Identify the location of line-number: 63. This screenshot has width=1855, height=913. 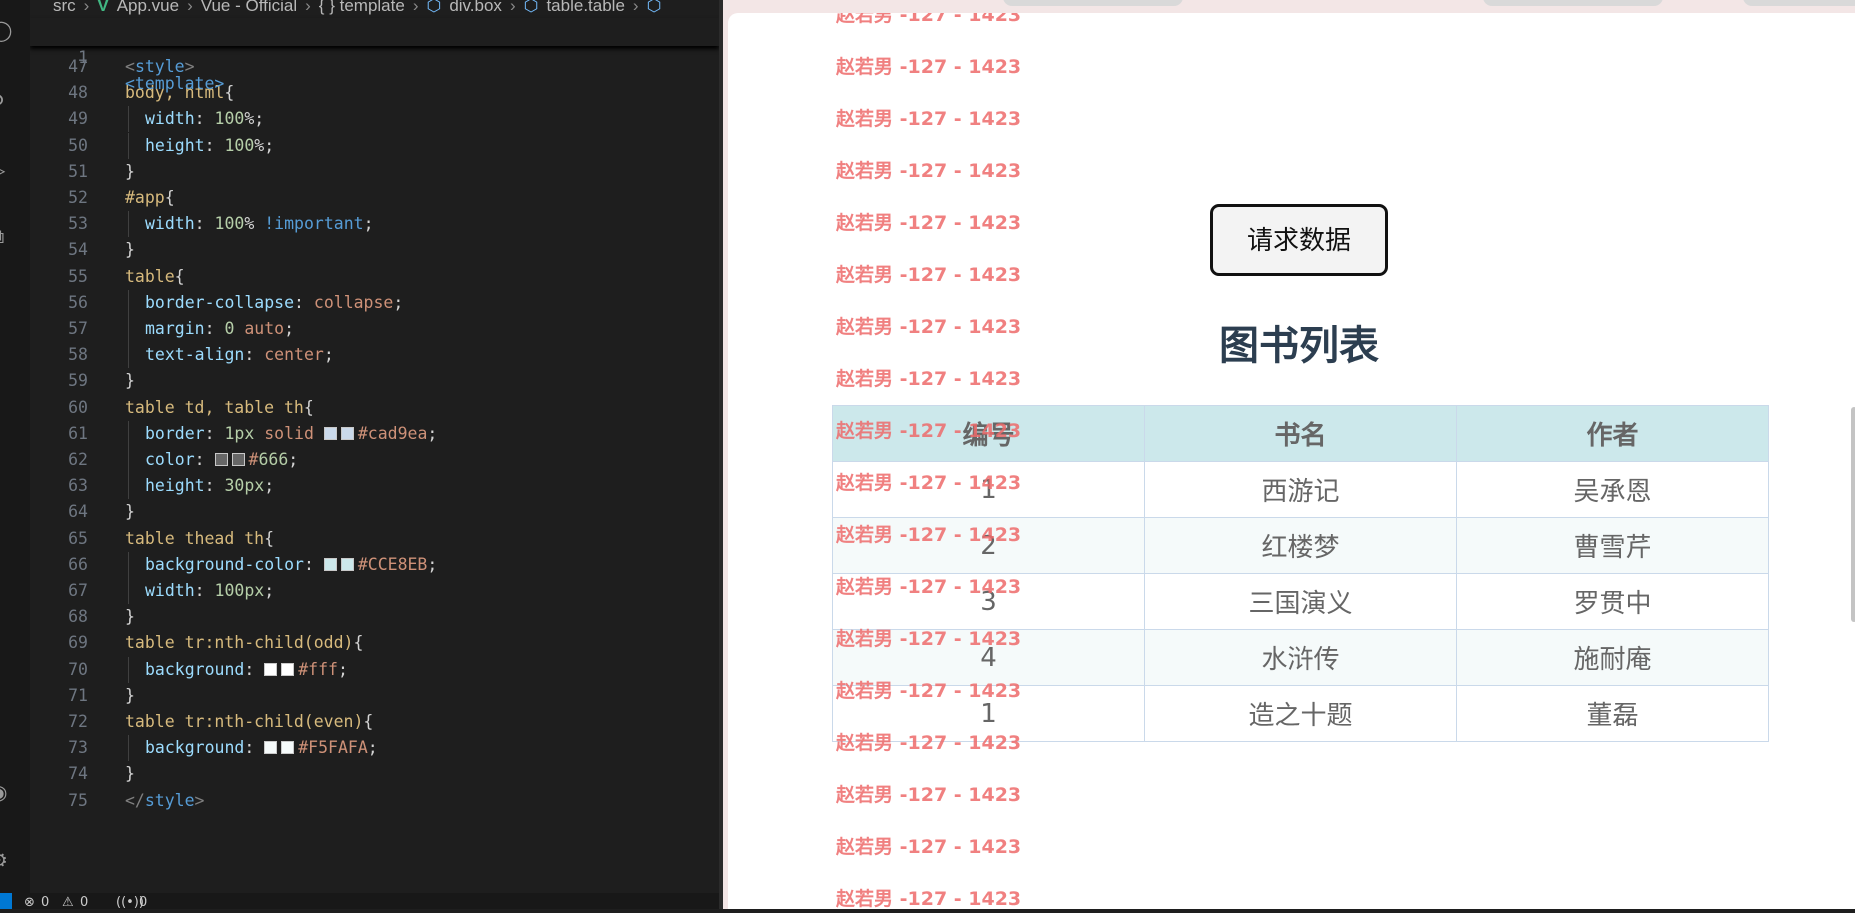
(78, 486).